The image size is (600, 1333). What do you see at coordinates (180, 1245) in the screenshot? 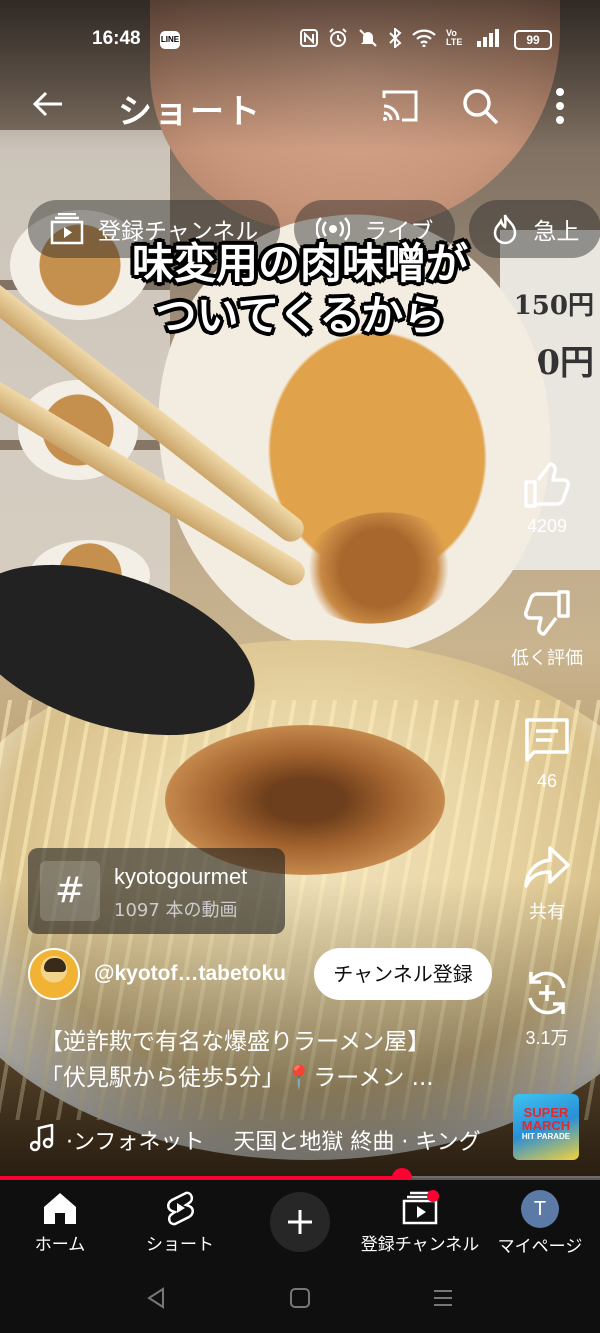
I see `nav-label: ショート` at bounding box center [180, 1245].